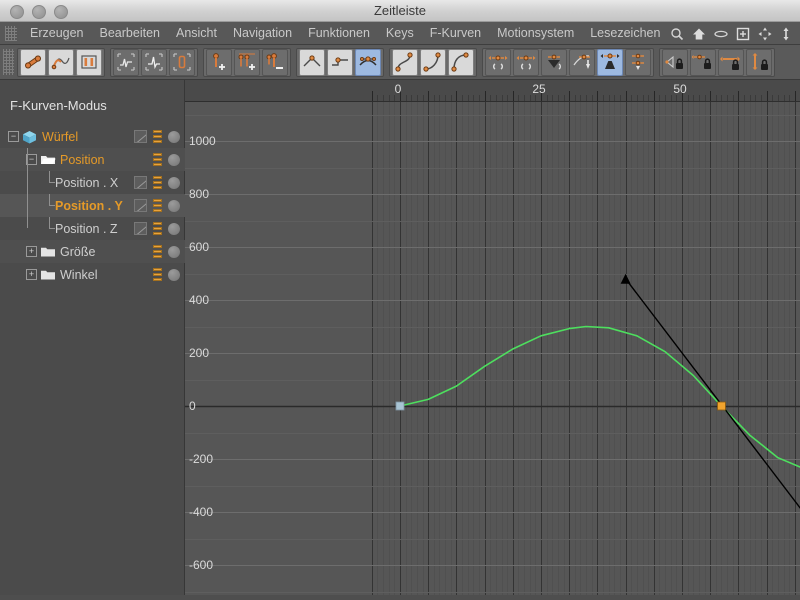 This screenshot has width=800, height=600. Describe the element at coordinates (638, 62) in the screenshot. I see `align-tangent-button` at that location.